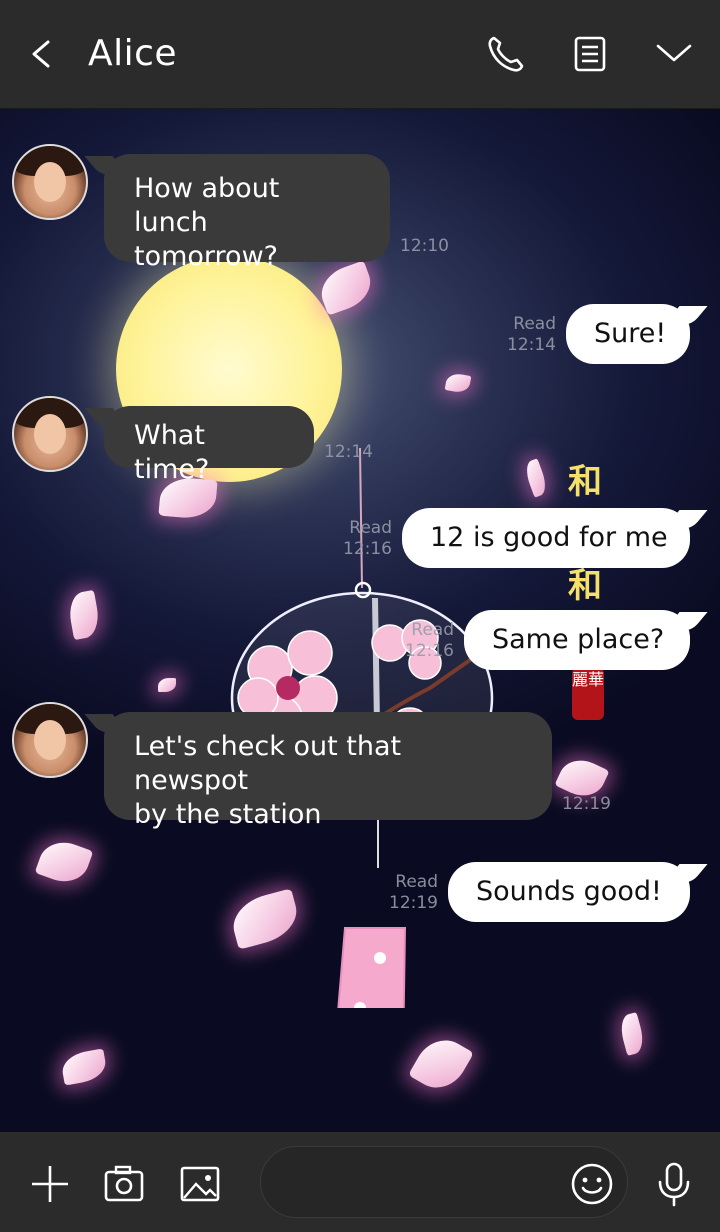 The image size is (720, 1232). Describe the element at coordinates (50, 1184) in the screenshot. I see `plus-icon` at that location.